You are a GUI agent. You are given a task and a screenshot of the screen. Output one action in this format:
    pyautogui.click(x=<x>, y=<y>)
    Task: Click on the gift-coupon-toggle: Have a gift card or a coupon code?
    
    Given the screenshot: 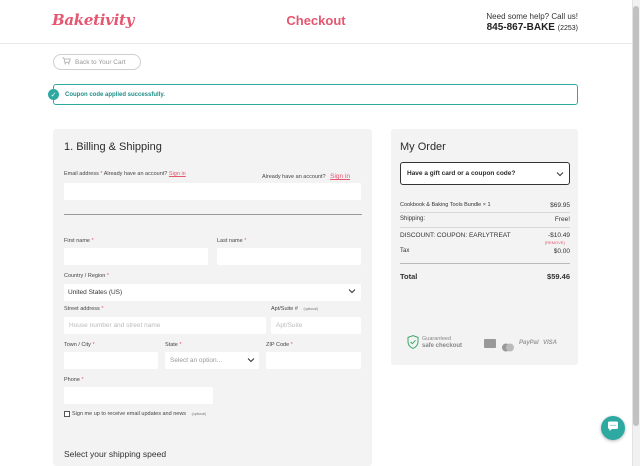 What is the action you would take?
    pyautogui.click(x=485, y=173)
    